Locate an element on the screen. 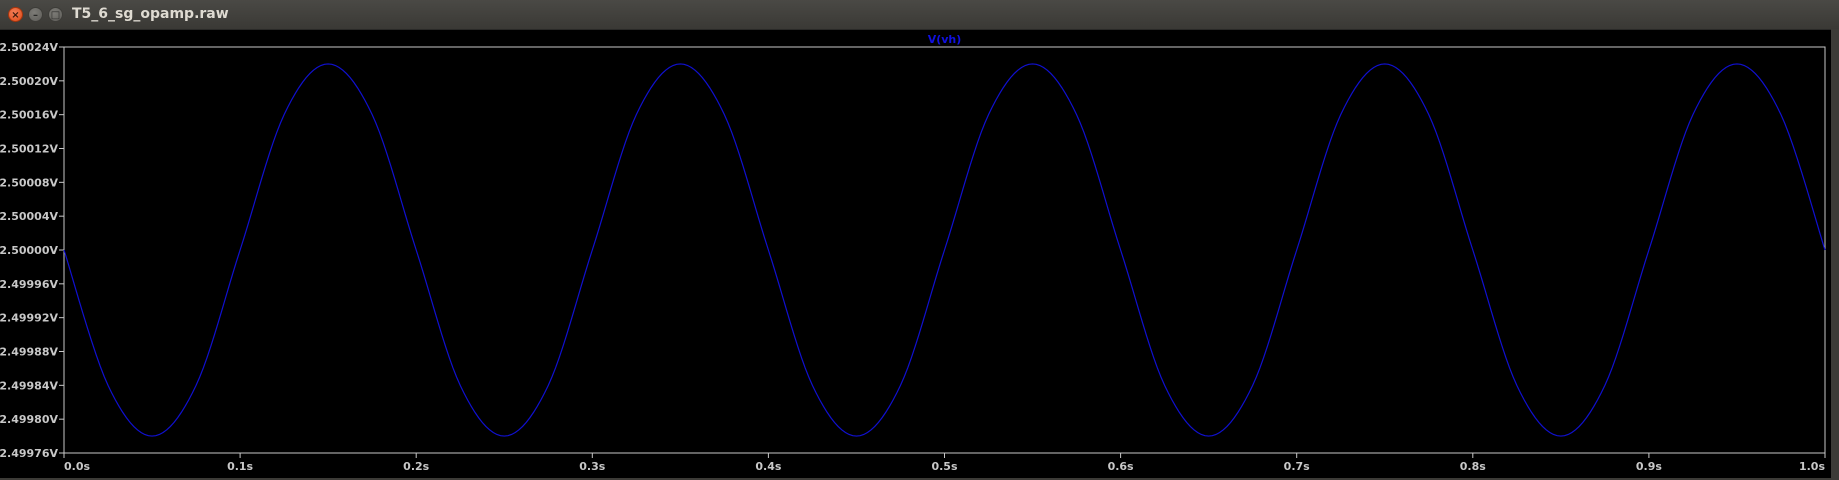 The image size is (1839, 480). y-tick-label: 2.50000V is located at coordinates (29, 250).